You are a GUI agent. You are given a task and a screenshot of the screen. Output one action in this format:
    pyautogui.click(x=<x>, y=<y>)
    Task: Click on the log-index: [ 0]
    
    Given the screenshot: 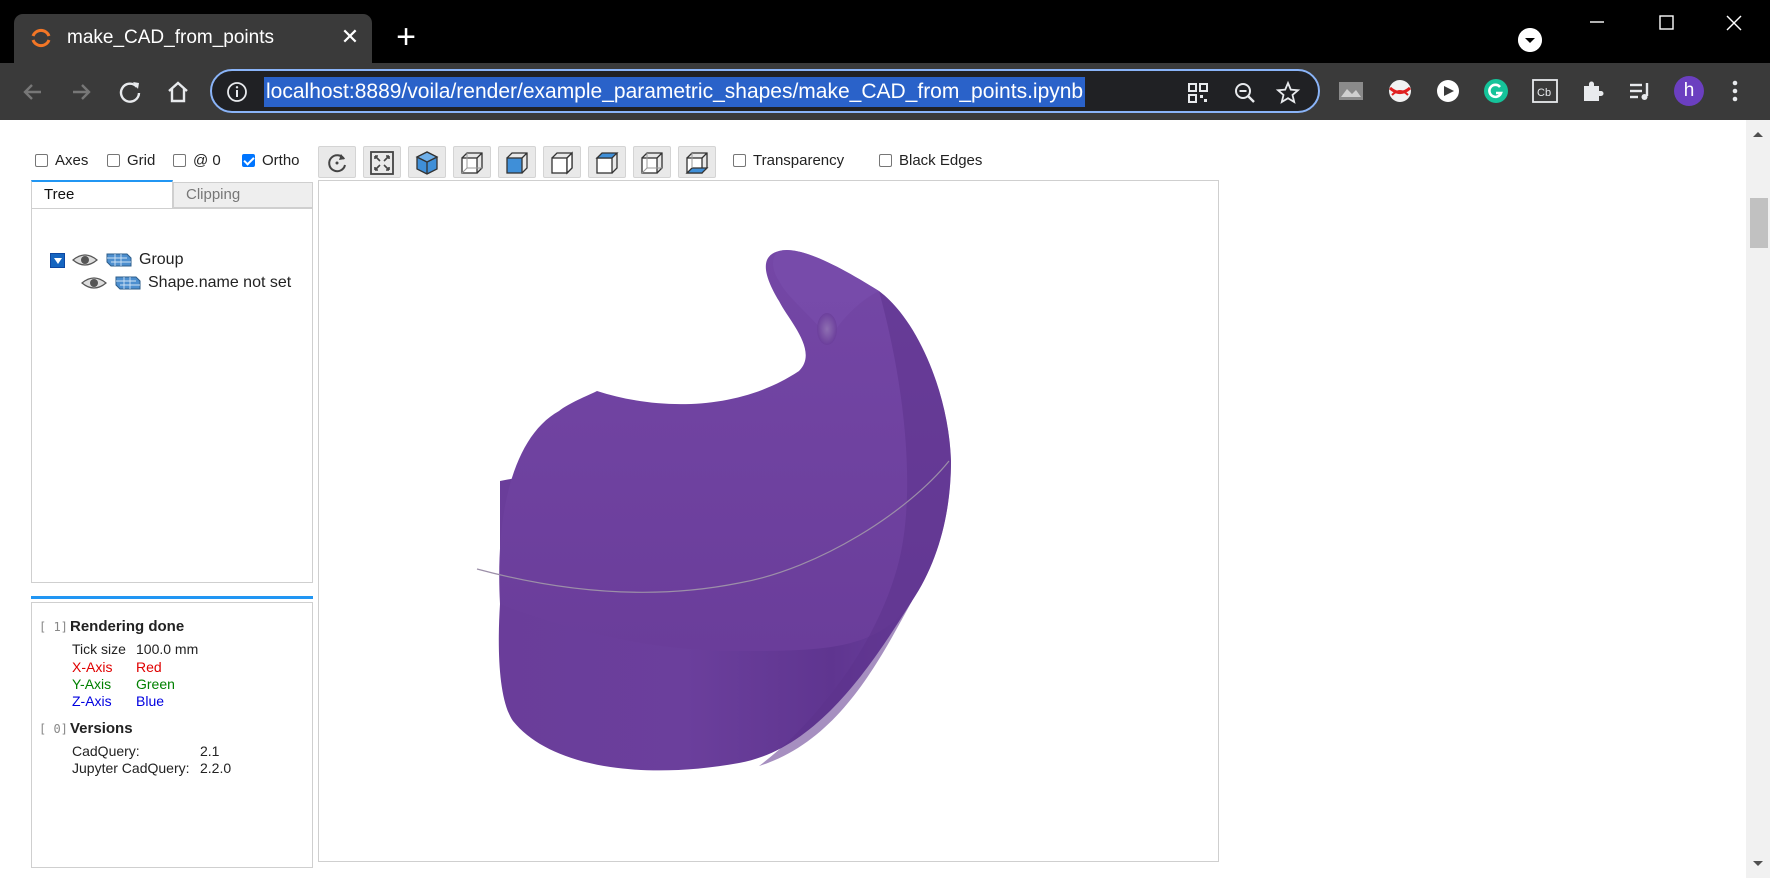 What is the action you would take?
    pyautogui.click(x=53, y=729)
    